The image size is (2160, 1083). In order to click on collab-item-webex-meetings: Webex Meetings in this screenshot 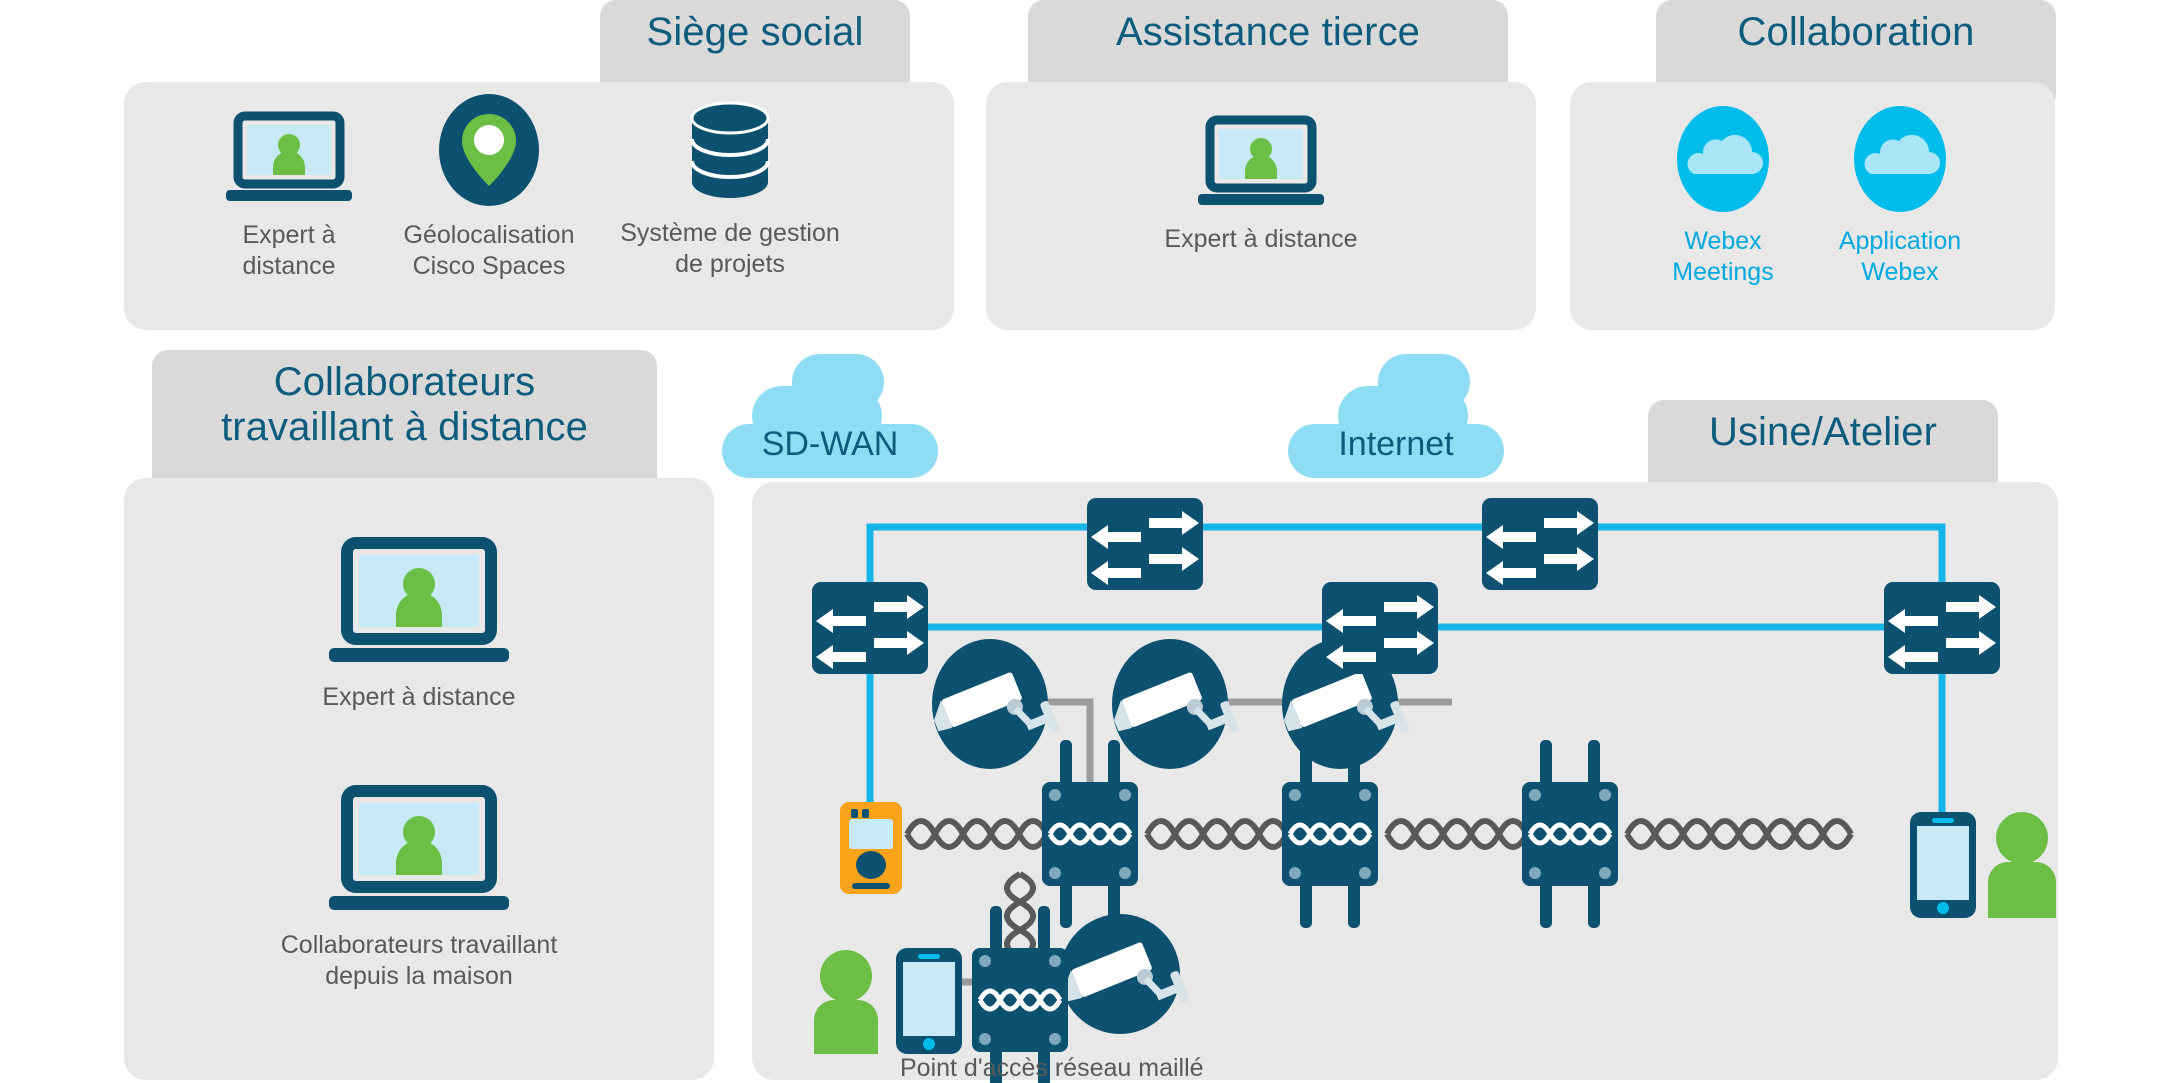, I will do `click(1723, 196)`.